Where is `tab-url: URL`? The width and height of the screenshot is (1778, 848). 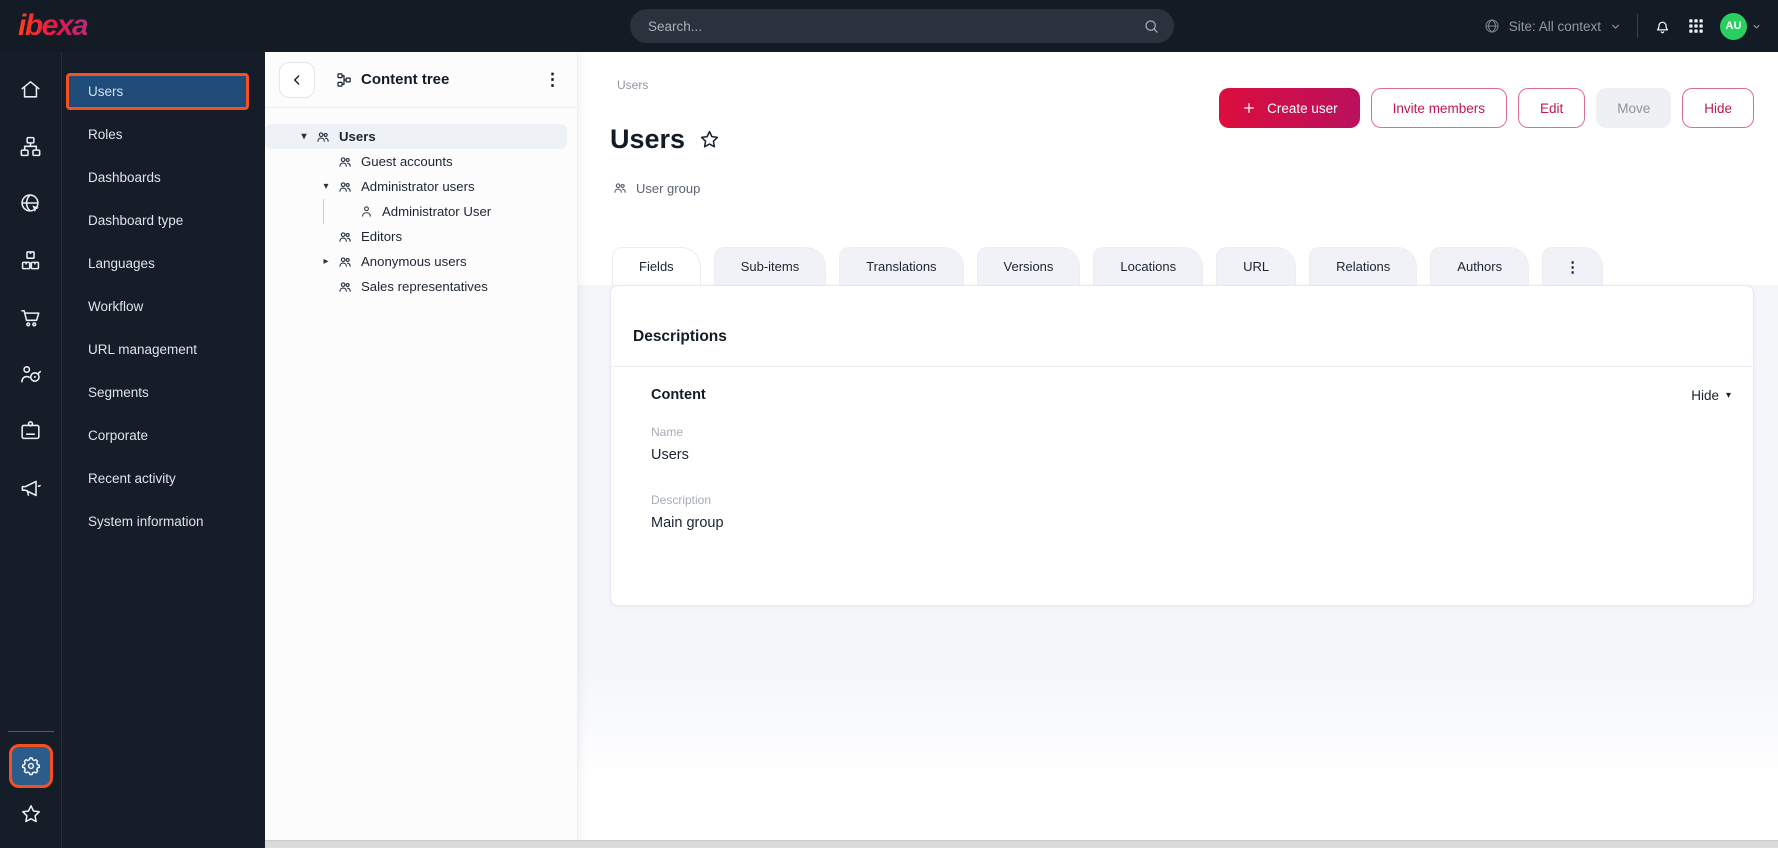 tab-url: URL is located at coordinates (1256, 266).